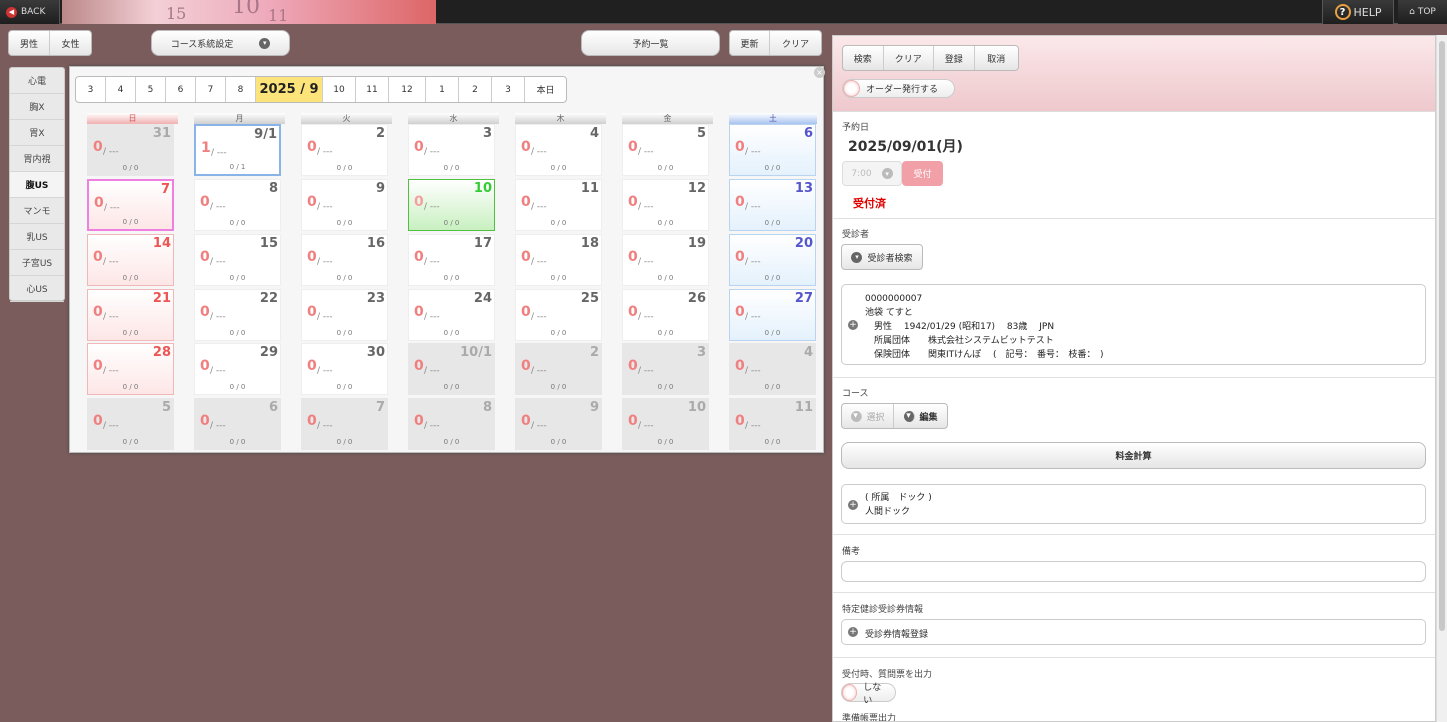 This screenshot has width=1447, height=722. Describe the element at coordinates (795, 43) in the screenshot. I see `clear-button: クリア` at that location.